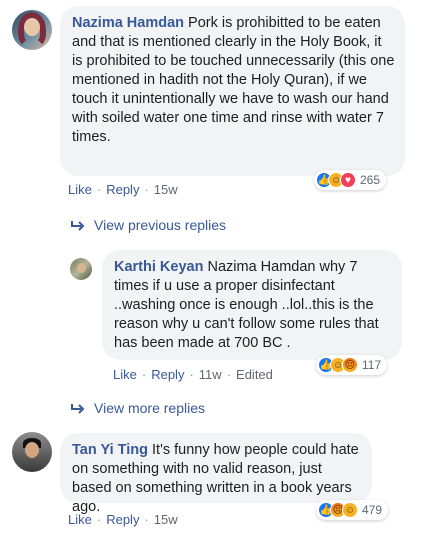 The width and height of the screenshot is (423, 536). What do you see at coordinates (254, 374) in the screenshot?
I see `edited-label: Edited` at bounding box center [254, 374].